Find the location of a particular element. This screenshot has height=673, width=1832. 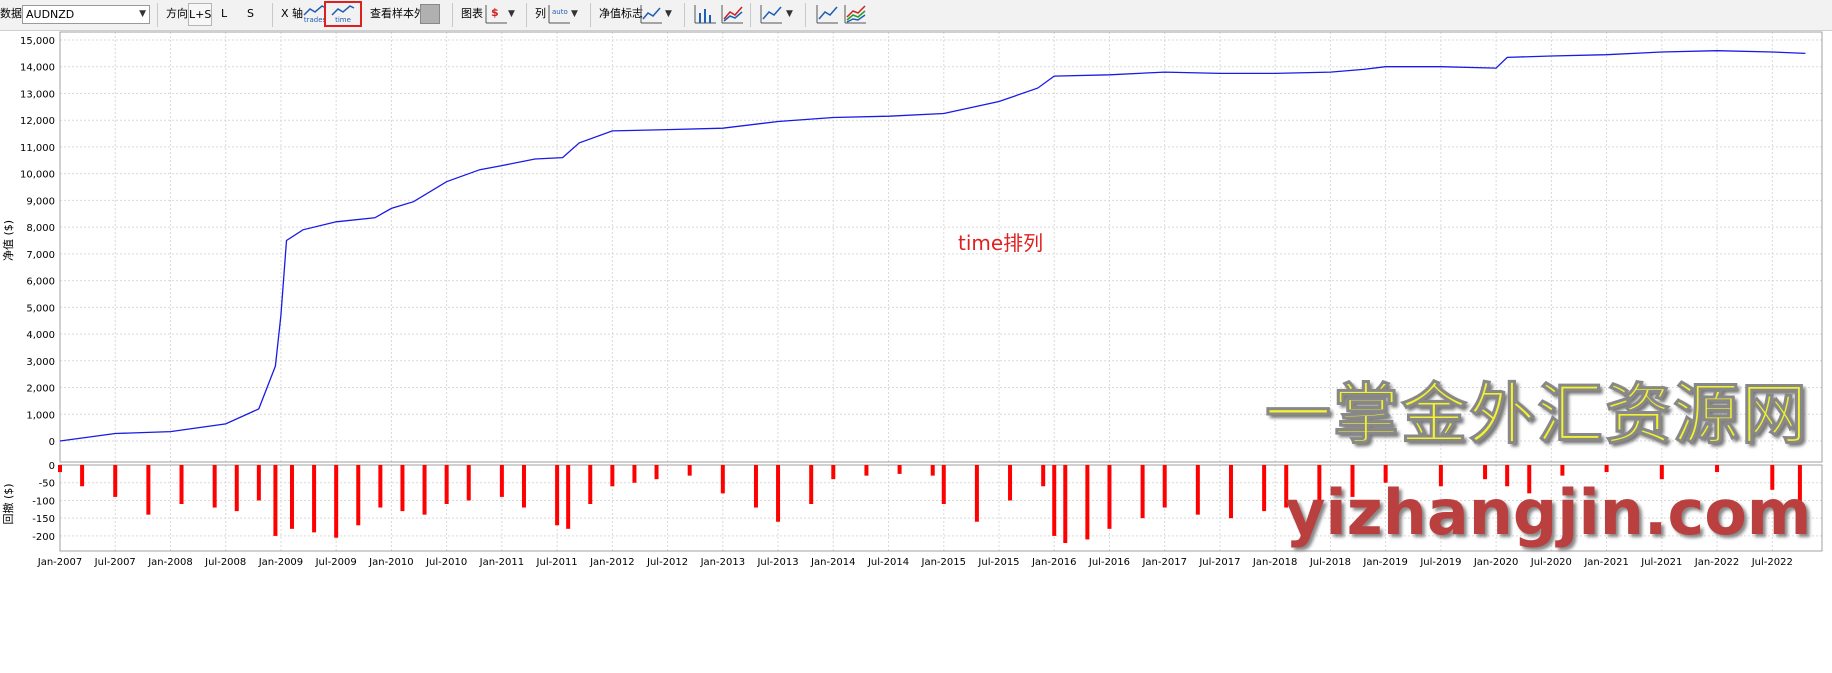

x-tick-label: Jul-2022 is located at coordinates (1772, 562).